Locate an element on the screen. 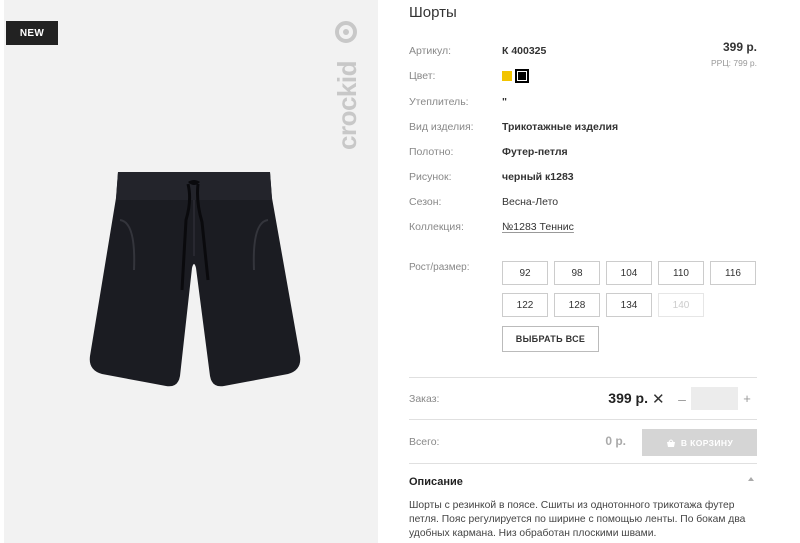  size-option: 98 is located at coordinates (577, 273).